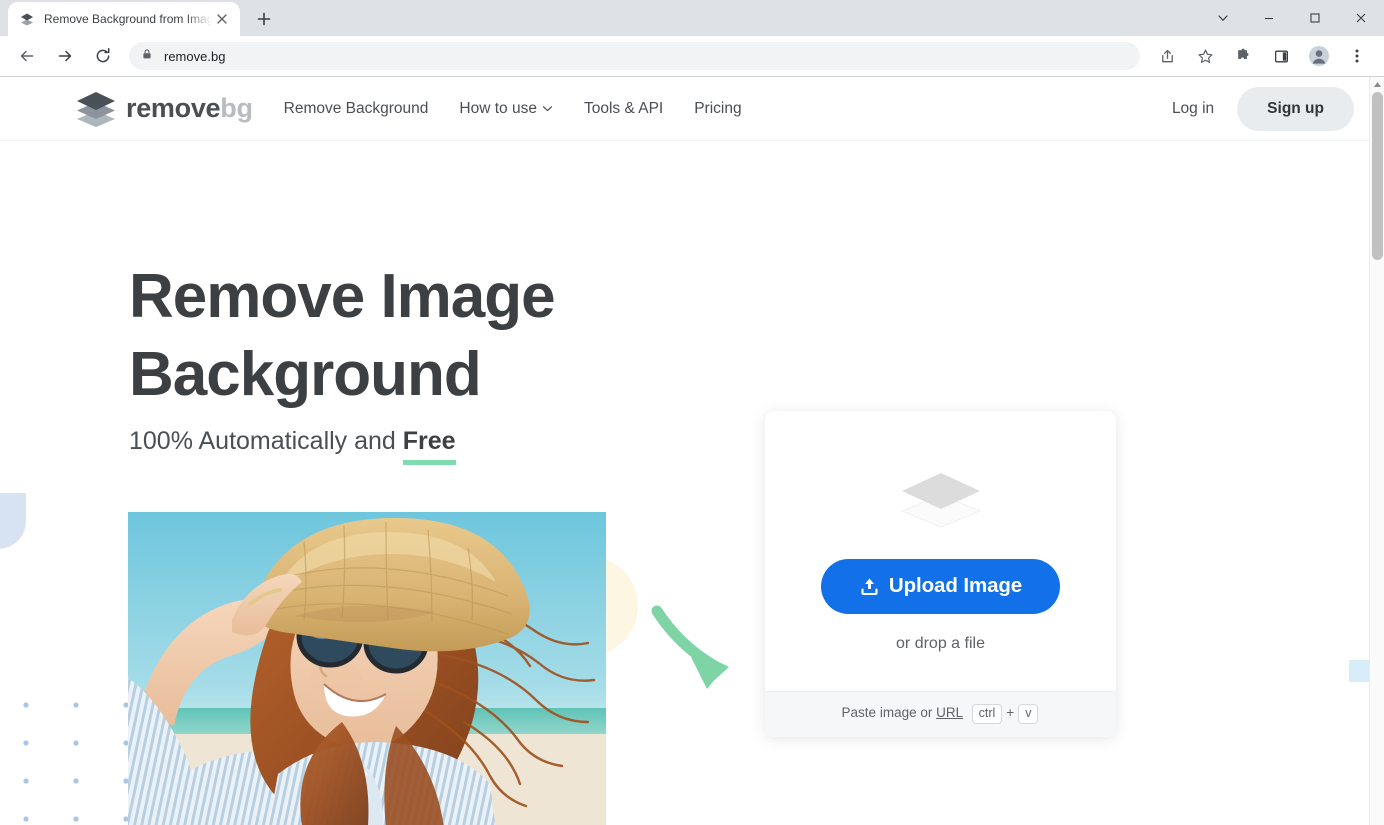 This screenshot has height=825, width=1384. I want to click on hero-title-line-2: Background, so click(305, 374).